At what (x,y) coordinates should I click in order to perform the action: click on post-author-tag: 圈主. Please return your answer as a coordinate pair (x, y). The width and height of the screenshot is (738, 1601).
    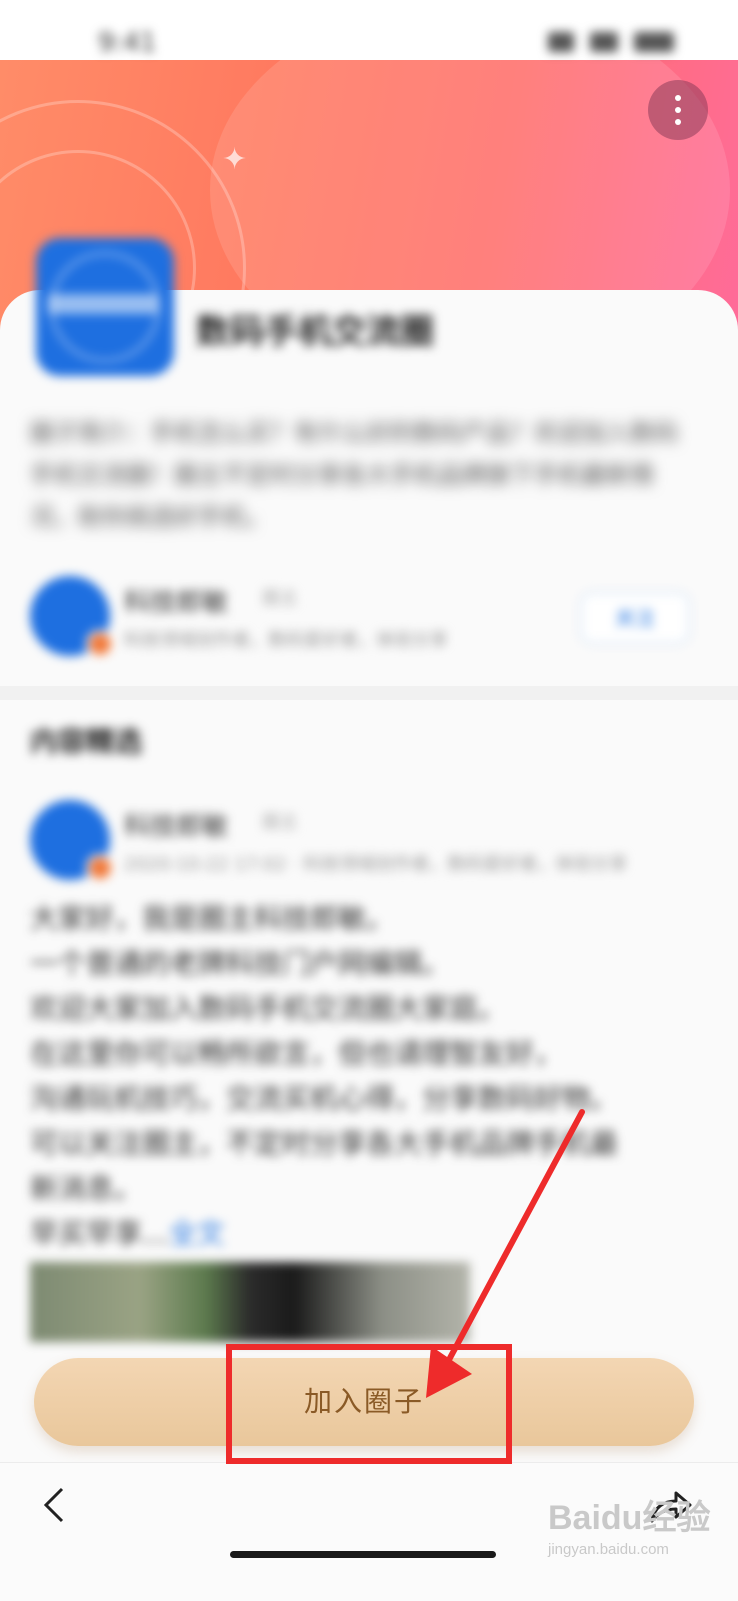
    Looking at the image, I should click on (280, 822).